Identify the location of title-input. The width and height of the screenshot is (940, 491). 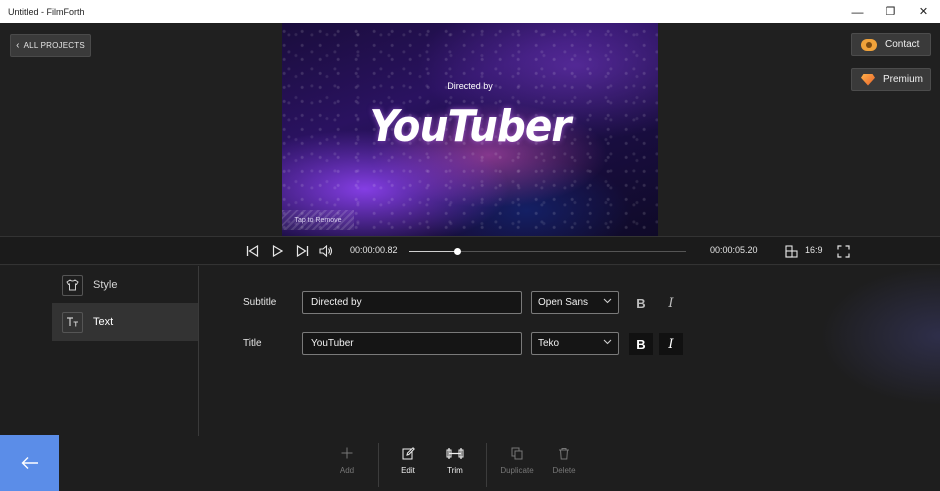
(412, 343).